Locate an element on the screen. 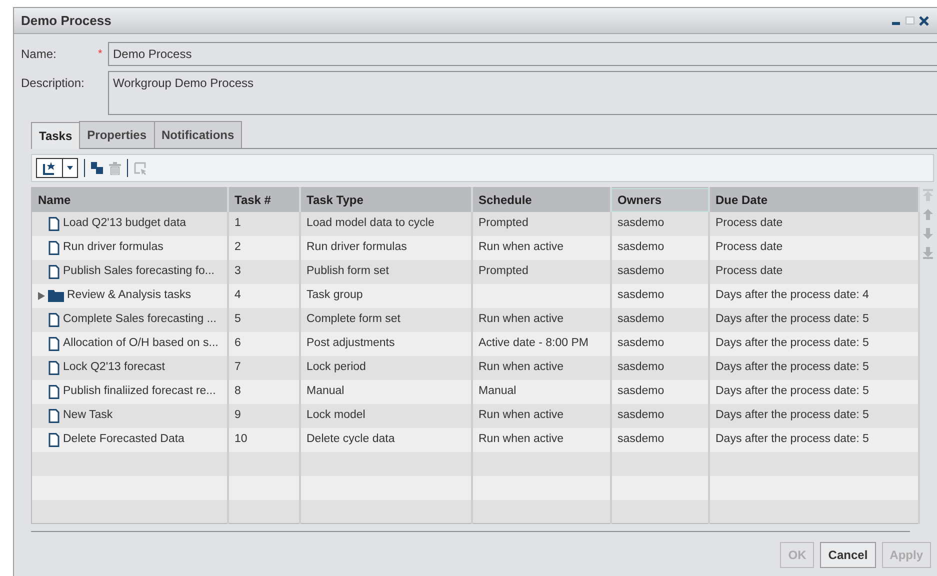  table-cell: 5 is located at coordinates (264, 320).